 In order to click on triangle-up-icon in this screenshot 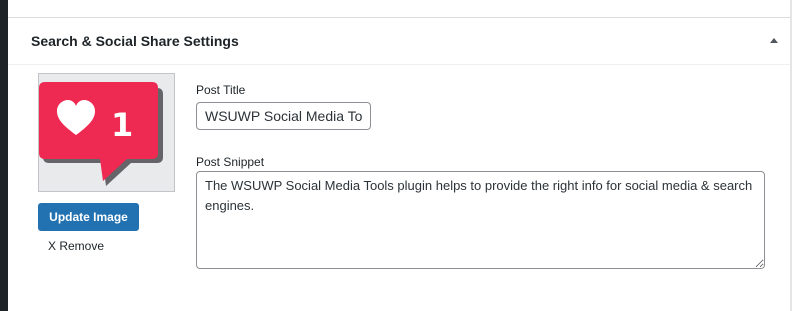, I will do `click(774, 40)`.